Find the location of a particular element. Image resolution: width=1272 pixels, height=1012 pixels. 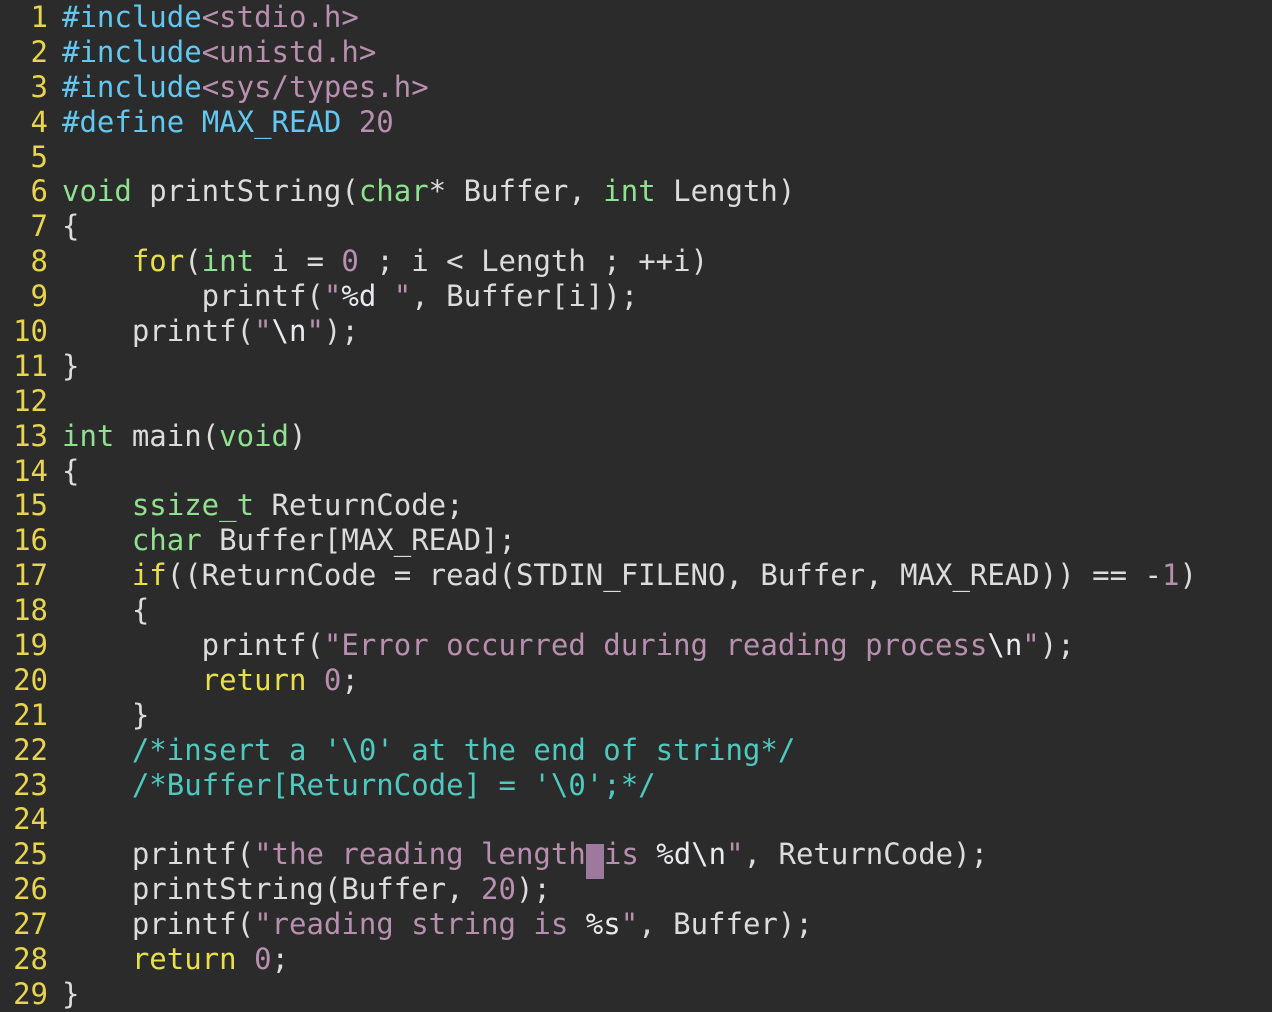

code-line: 1 #include<stdio.h> is located at coordinates (636, 17).